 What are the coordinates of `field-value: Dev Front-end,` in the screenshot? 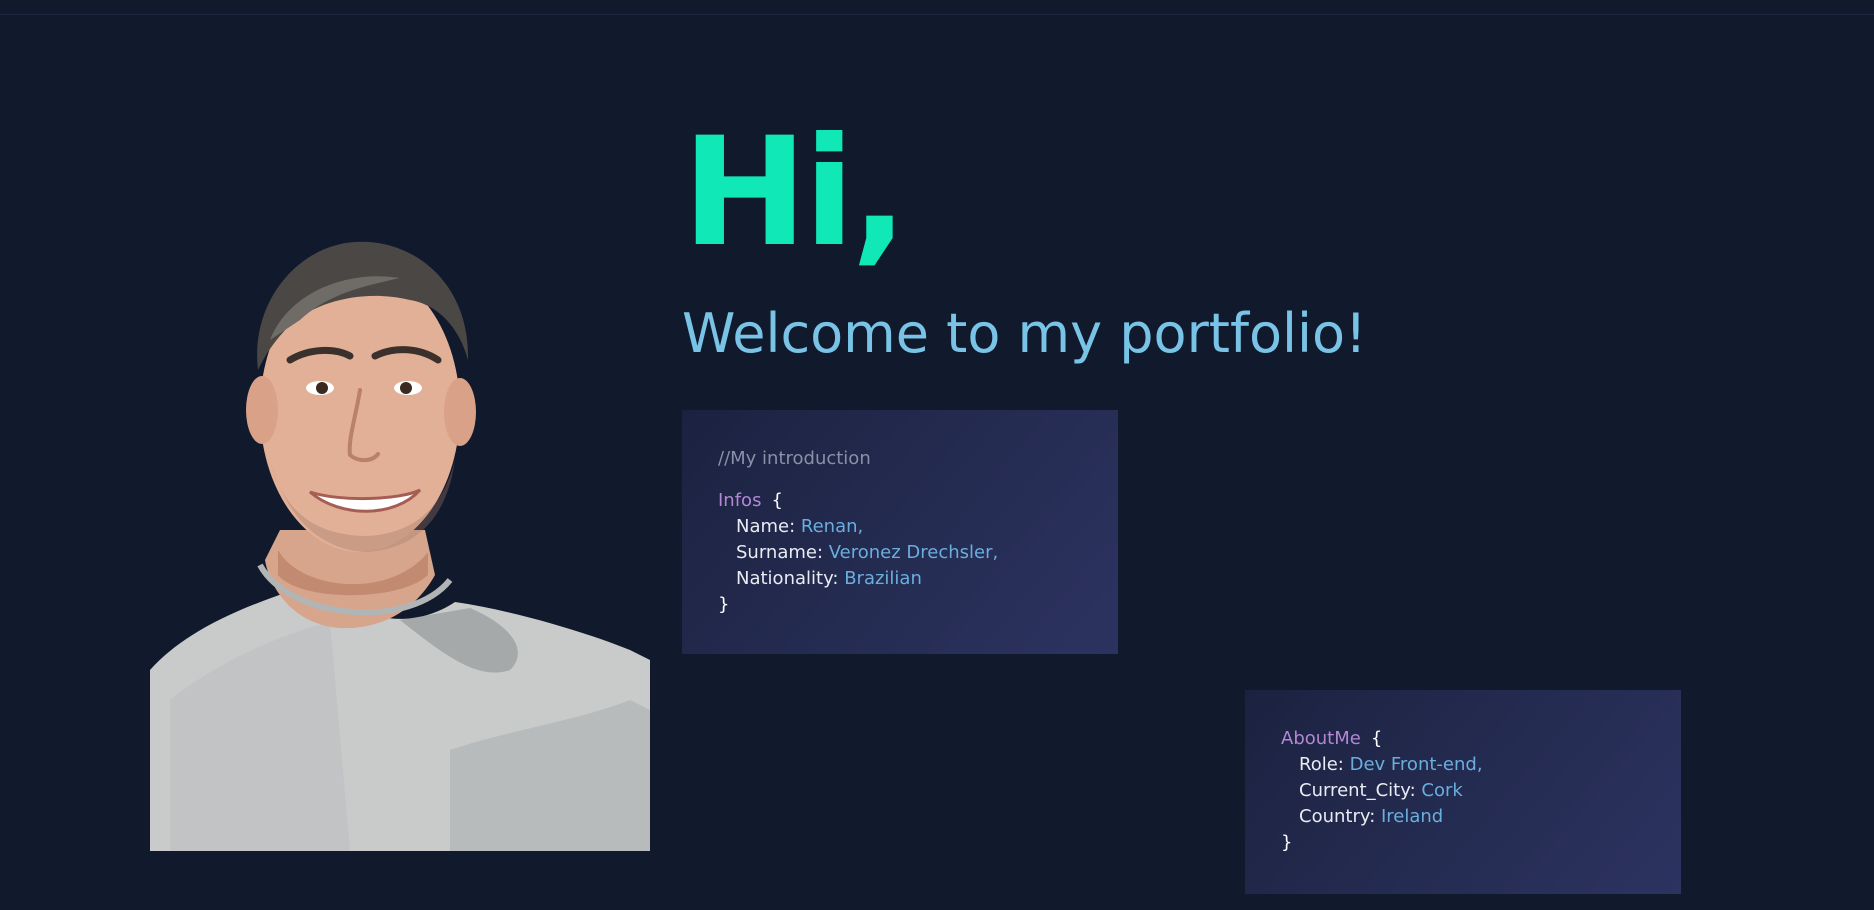 It's located at (1416, 764).